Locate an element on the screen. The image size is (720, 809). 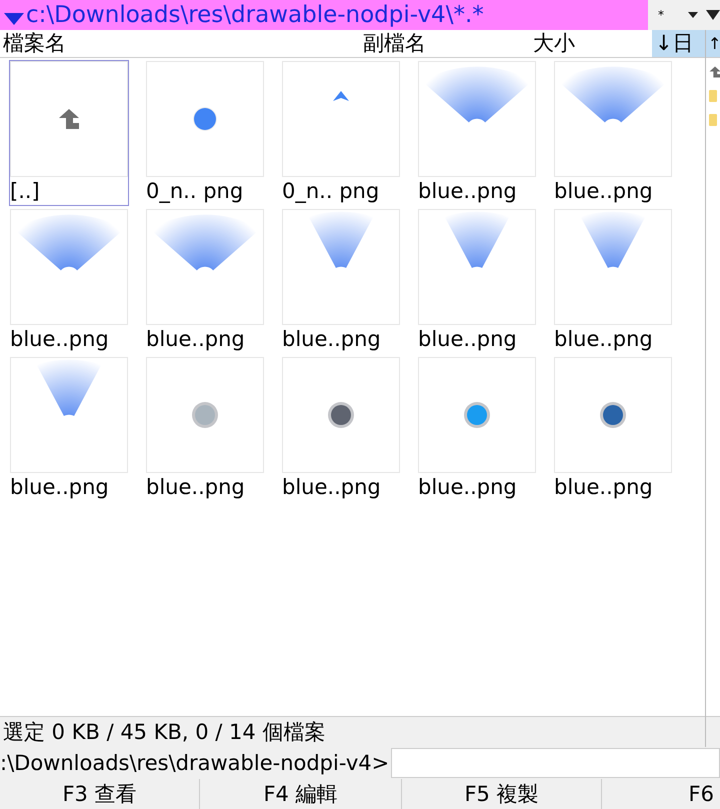
column-header: ↑ is located at coordinates (713, 44).